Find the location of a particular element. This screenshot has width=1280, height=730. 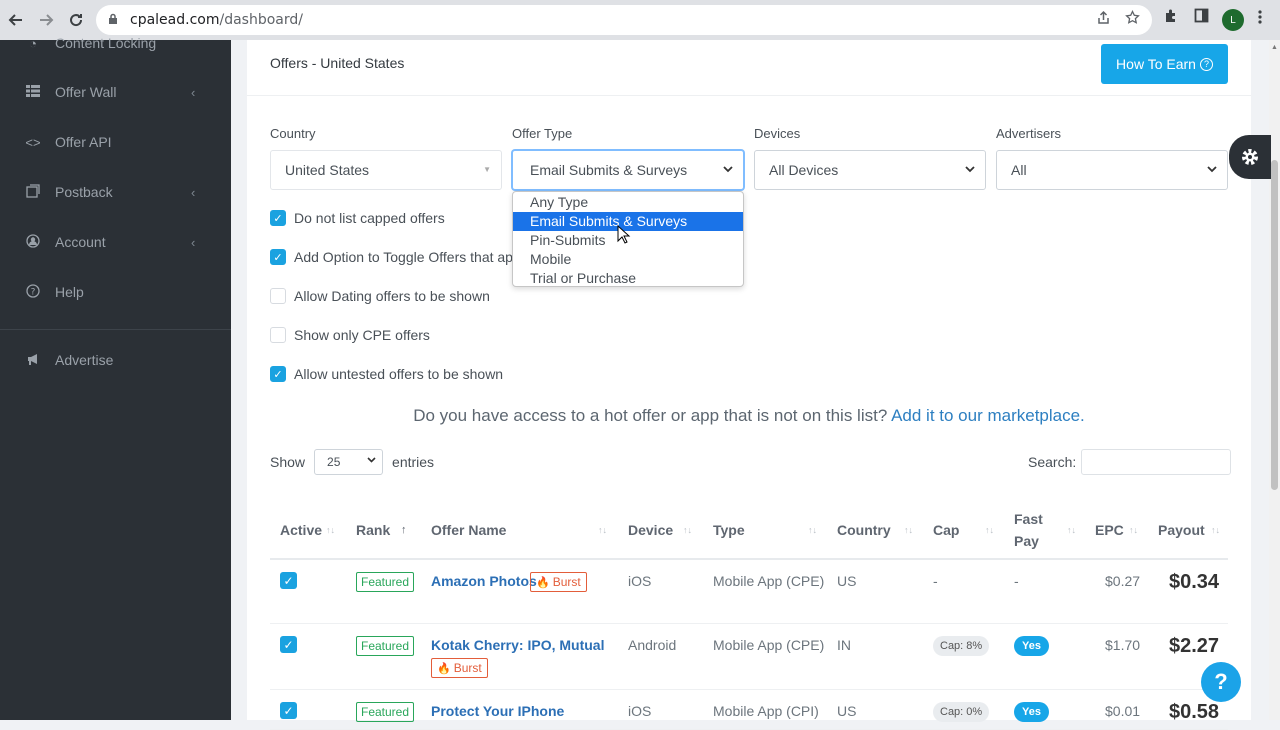

side-panel-icon is located at coordinates (1201, 18).